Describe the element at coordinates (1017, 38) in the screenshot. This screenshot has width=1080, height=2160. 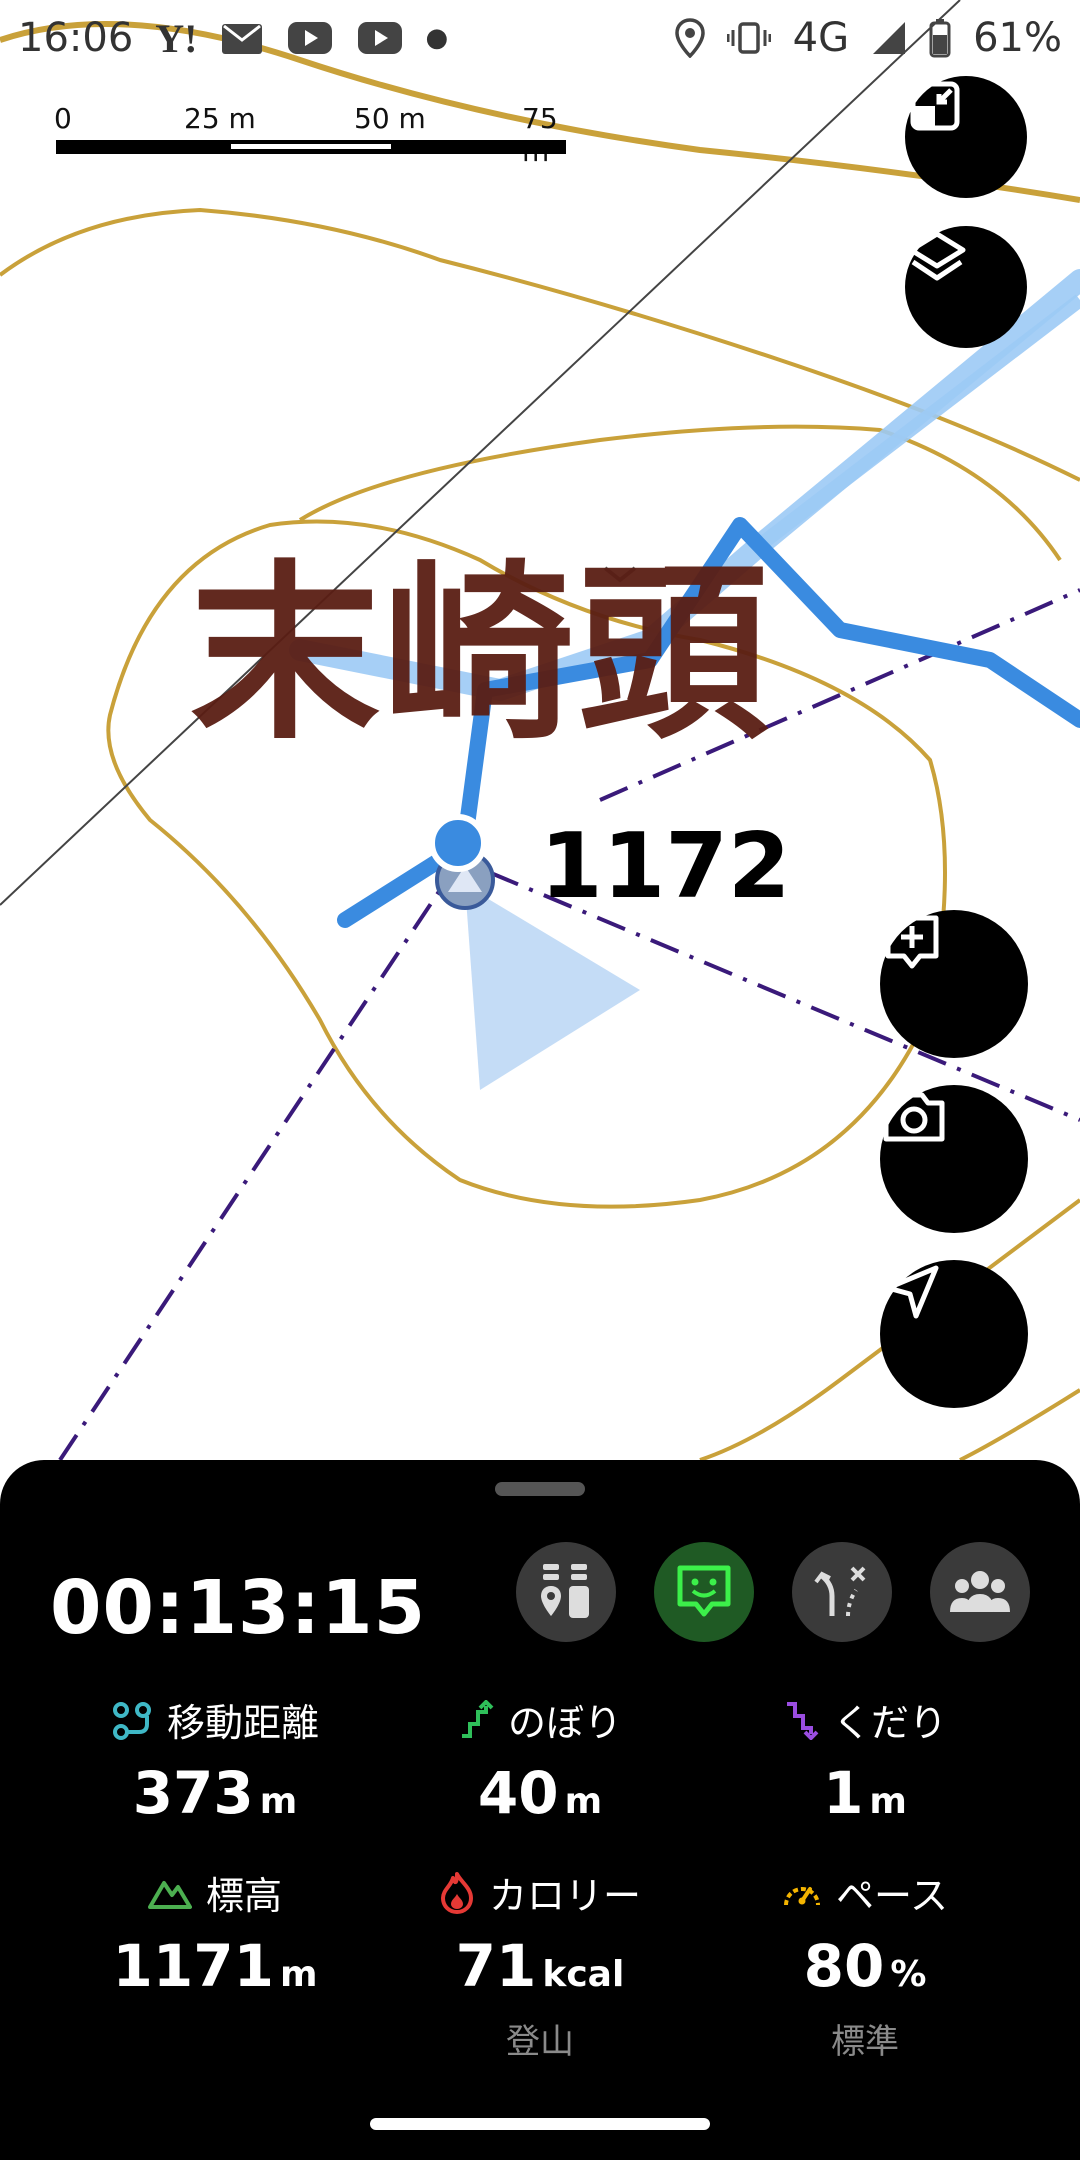
I see `battery-level: 61%` at that location.